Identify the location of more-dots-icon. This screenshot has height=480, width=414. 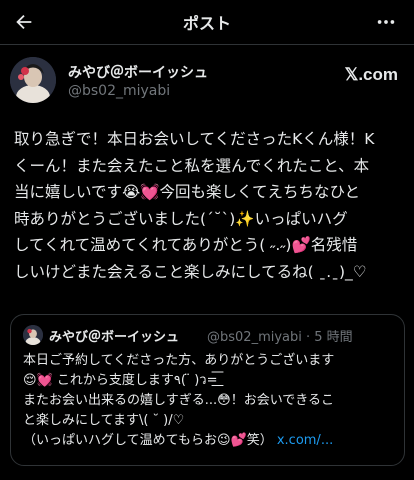
(386, 22).